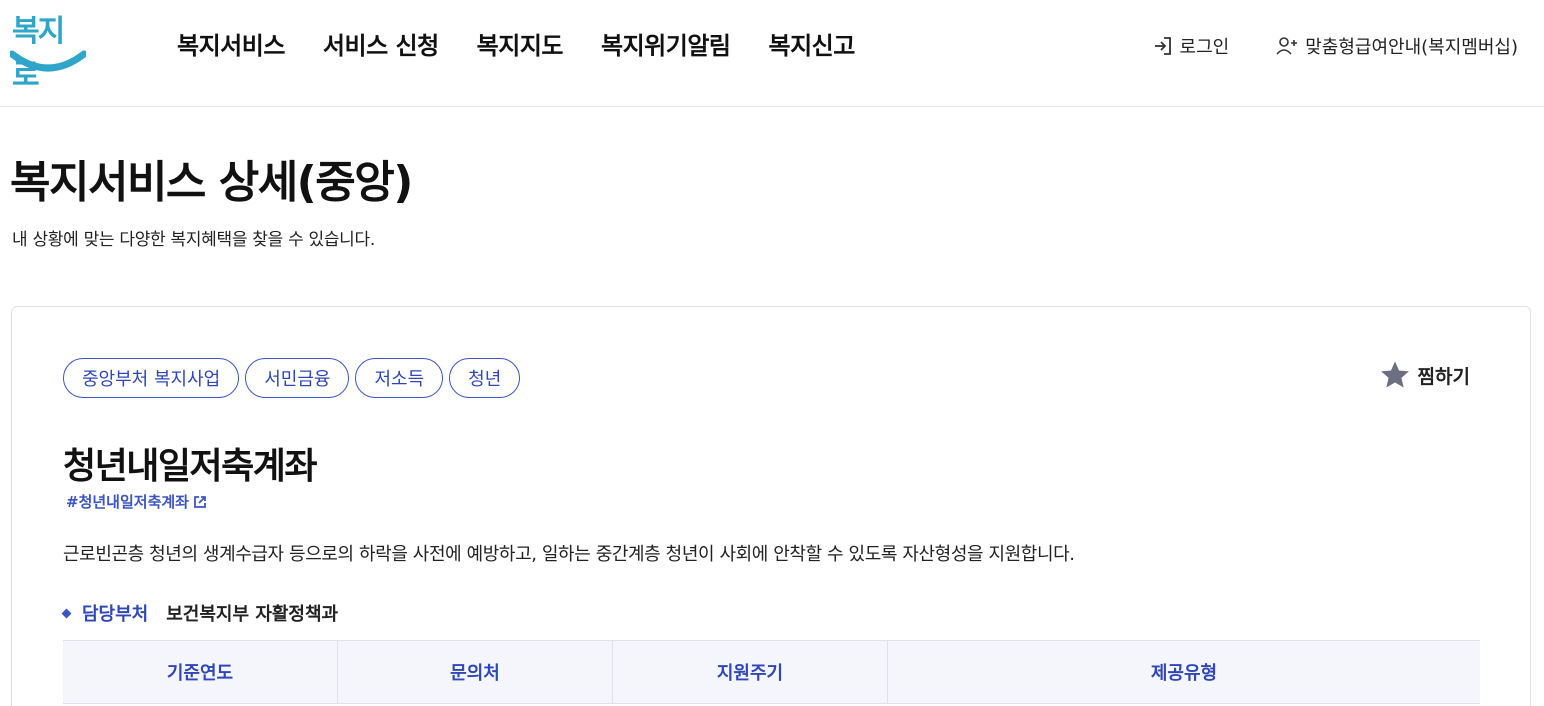  I want to click on service-tags: 중앙부처 복지사업 서민금융 저소득 청년, so click(292, 378).